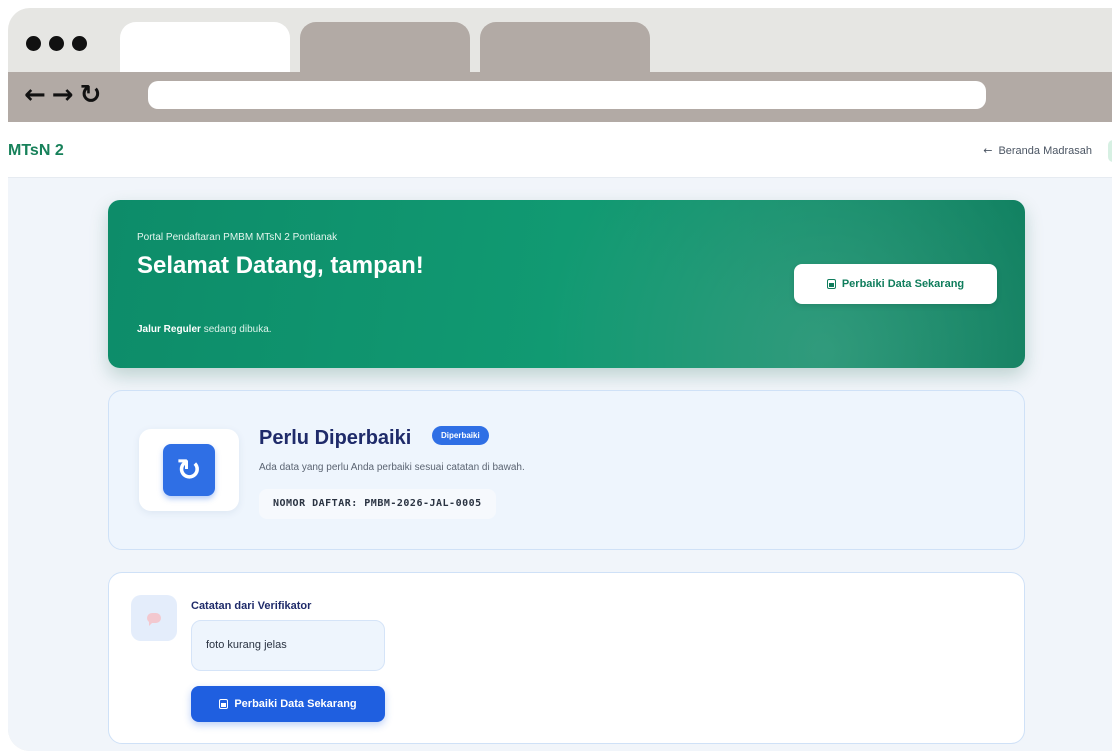 This screenshot has height=751, width=1112. I want to click on status-badge: Diperbaiki, so click(460, 435).